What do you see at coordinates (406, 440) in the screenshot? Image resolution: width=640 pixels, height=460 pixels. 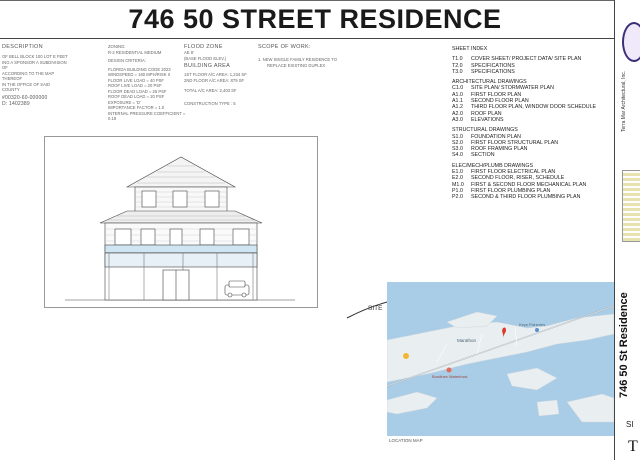 I see `location-map-caption: LOCATION MAP` at bounding box center [406, 440].